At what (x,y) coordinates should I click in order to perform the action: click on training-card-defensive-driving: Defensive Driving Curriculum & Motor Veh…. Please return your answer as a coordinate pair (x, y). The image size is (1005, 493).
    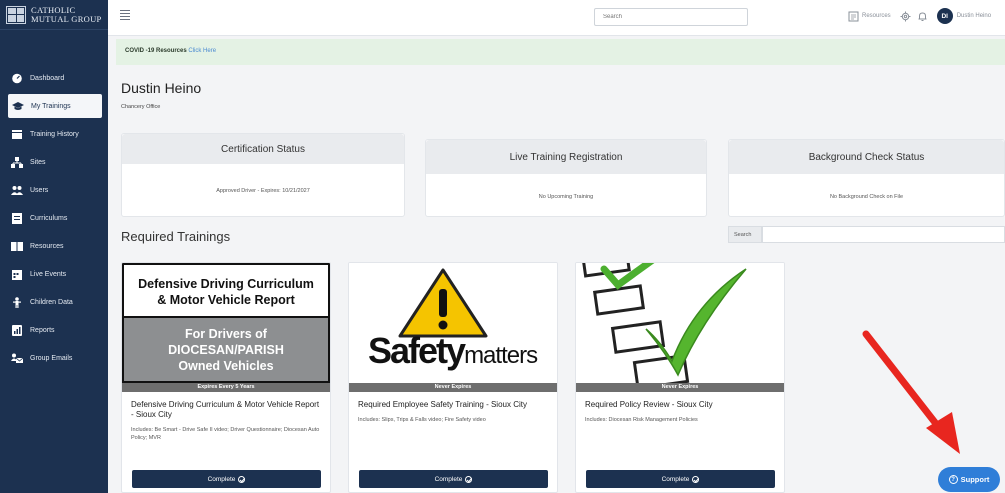
    Looking at the image, I should click on (226, 377).